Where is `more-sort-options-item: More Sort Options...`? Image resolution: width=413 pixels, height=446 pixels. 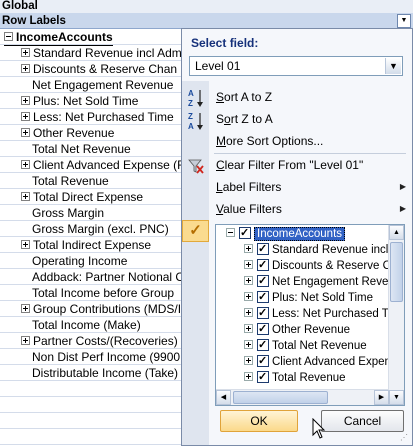
more-sort-options-item: More Sort Options... is located at coordinates (269, 141).